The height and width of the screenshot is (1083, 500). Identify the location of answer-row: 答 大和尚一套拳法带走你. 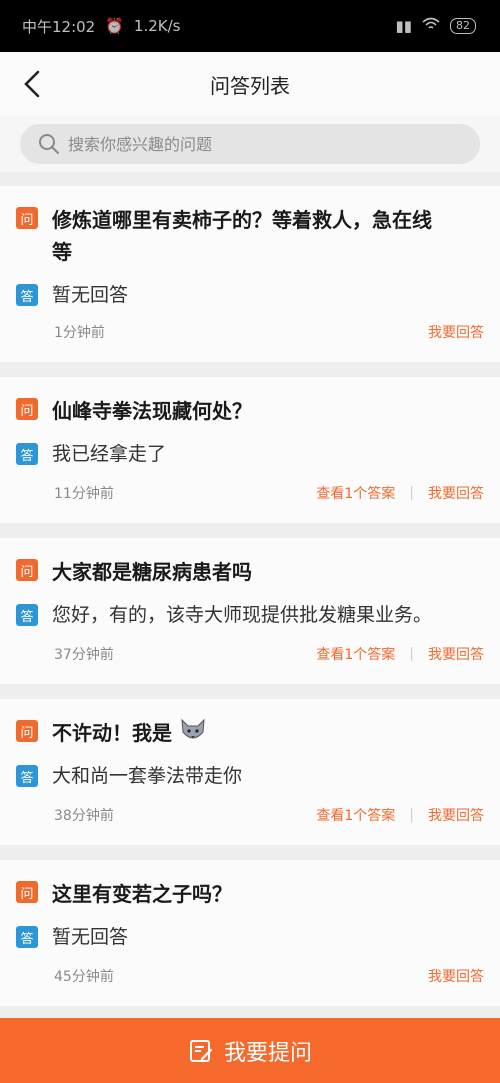
(250, 774).